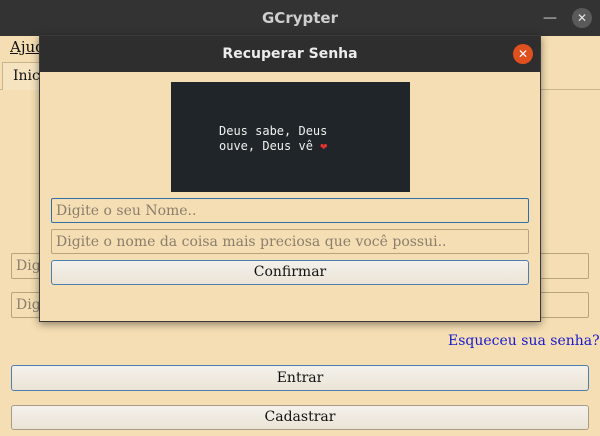 The height and width of the screenshot is (436, 600). Describe the element at coordinates (300, 378) in the screenshot. I see `enter-button: Entrar` at that location.